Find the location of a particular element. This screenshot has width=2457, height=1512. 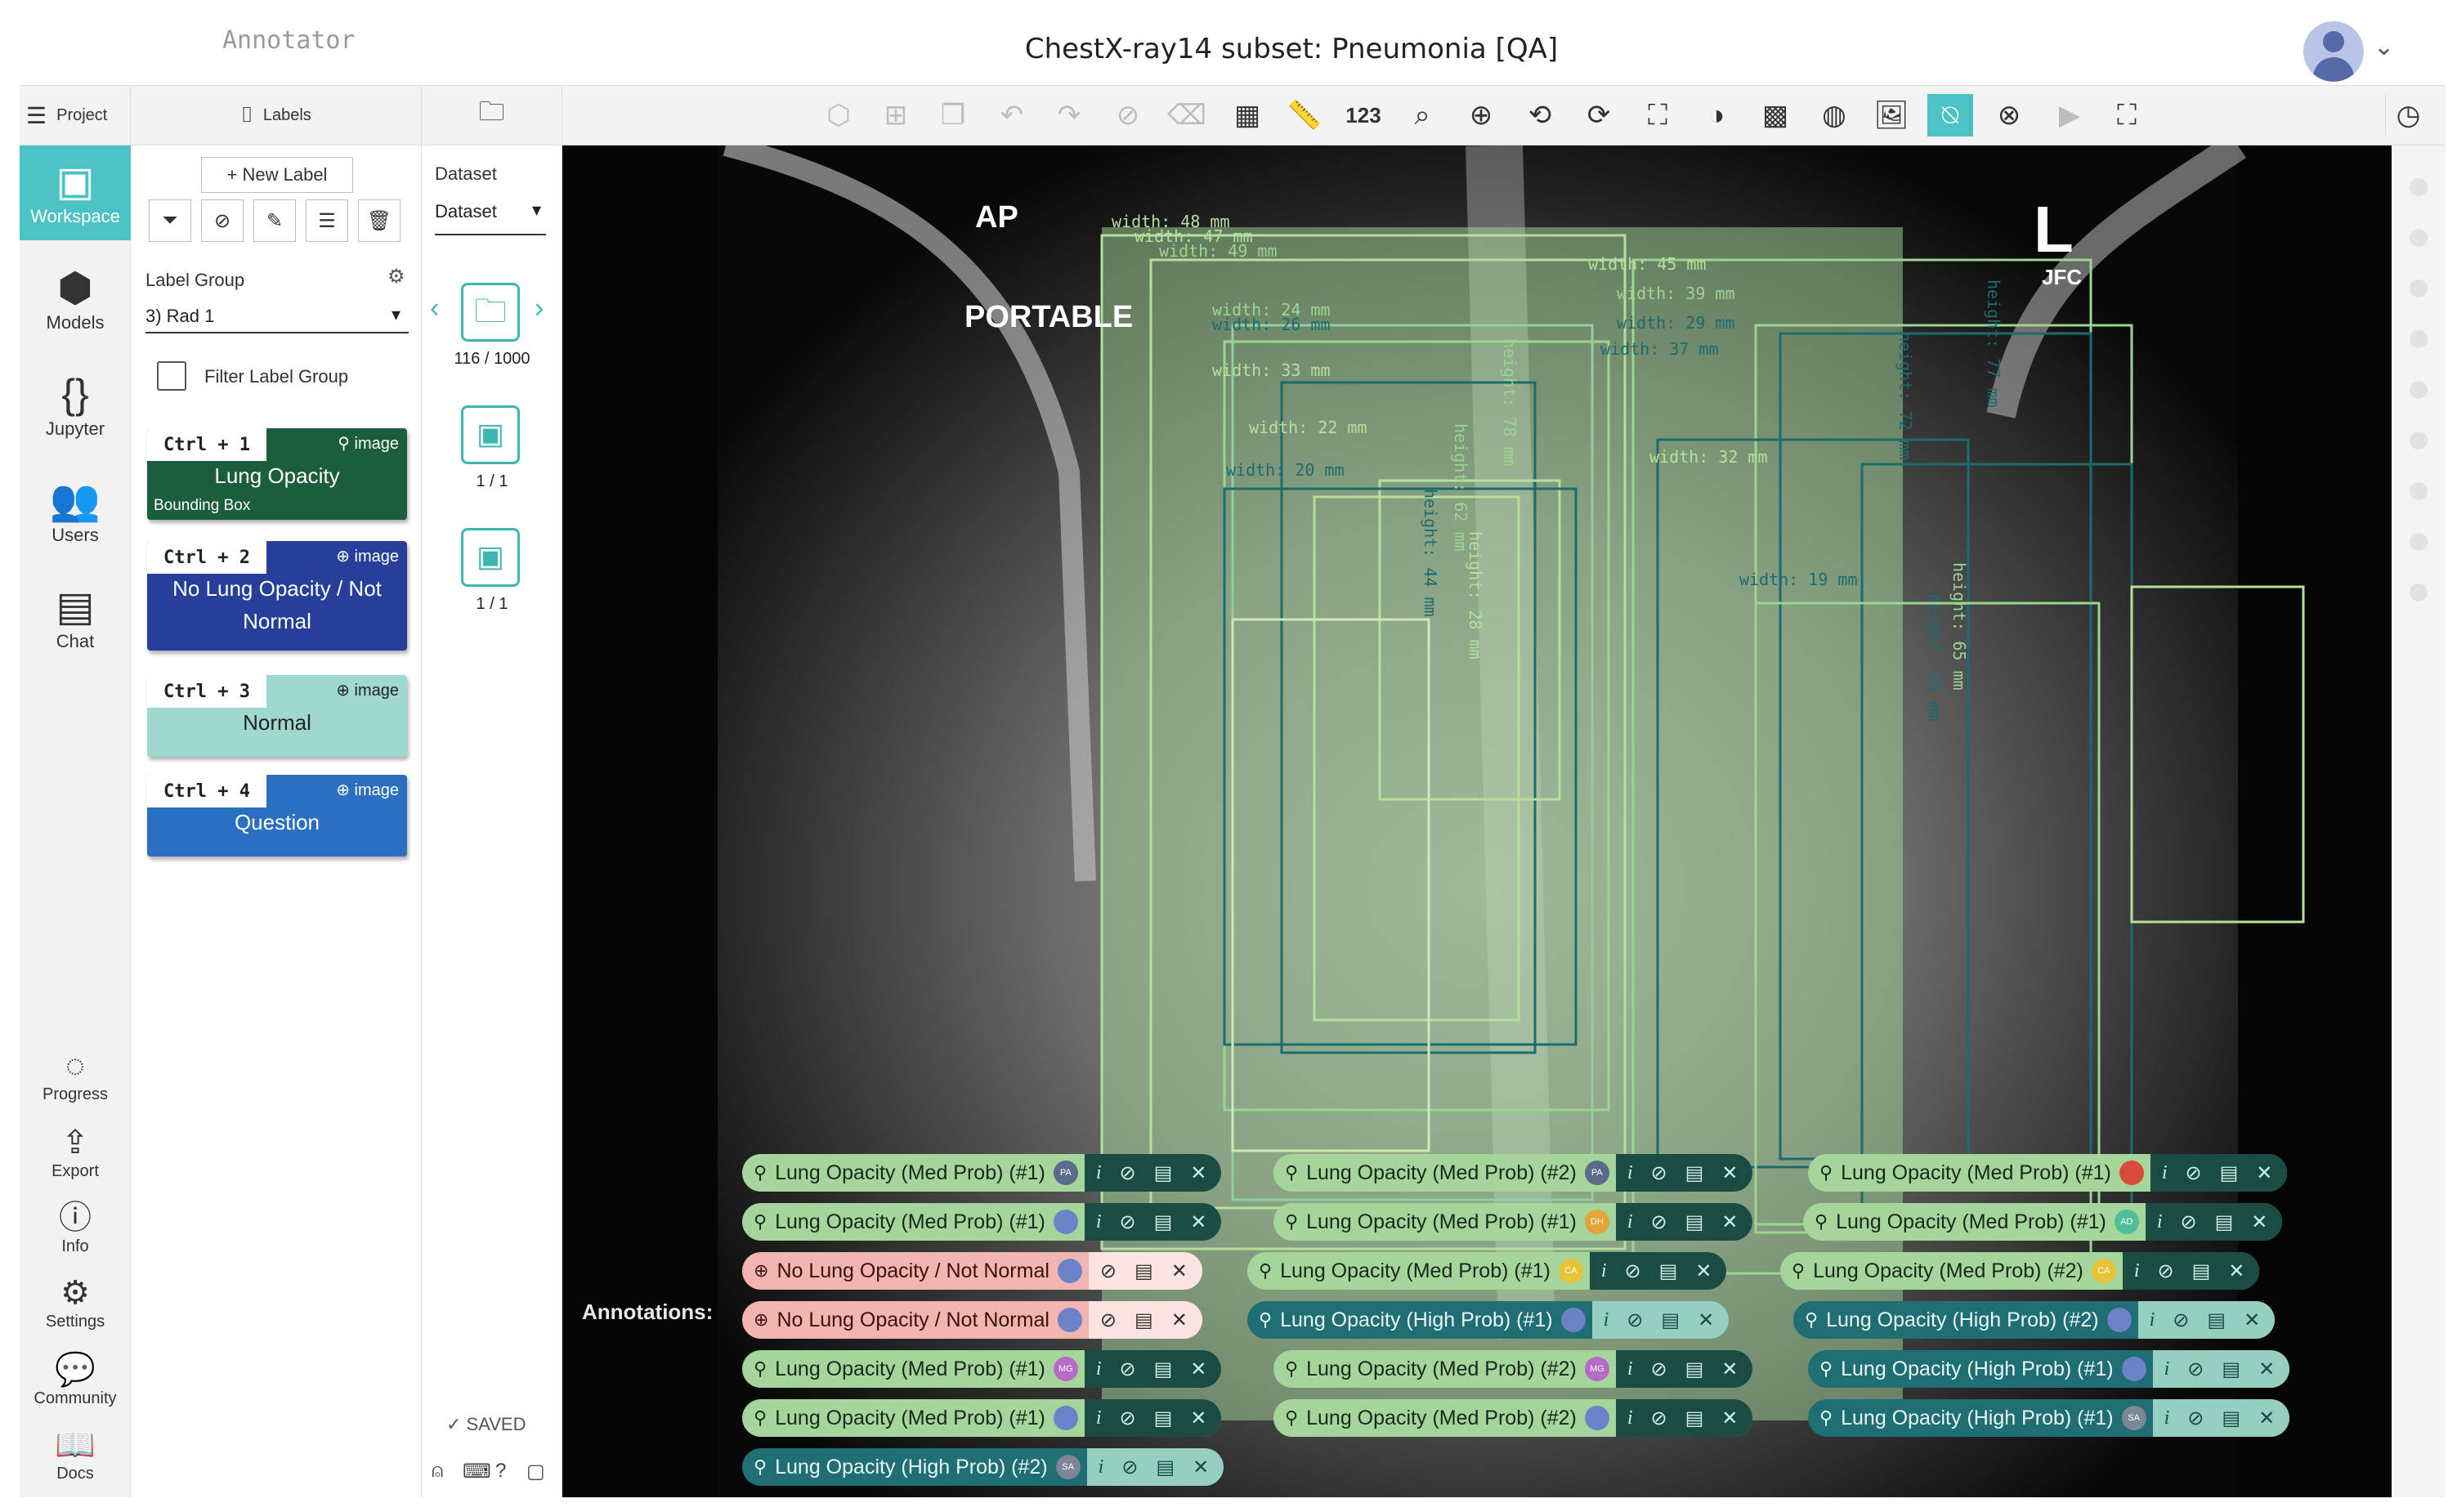

history-clock-icon: ◷ is located at coordinates (2408, 115).